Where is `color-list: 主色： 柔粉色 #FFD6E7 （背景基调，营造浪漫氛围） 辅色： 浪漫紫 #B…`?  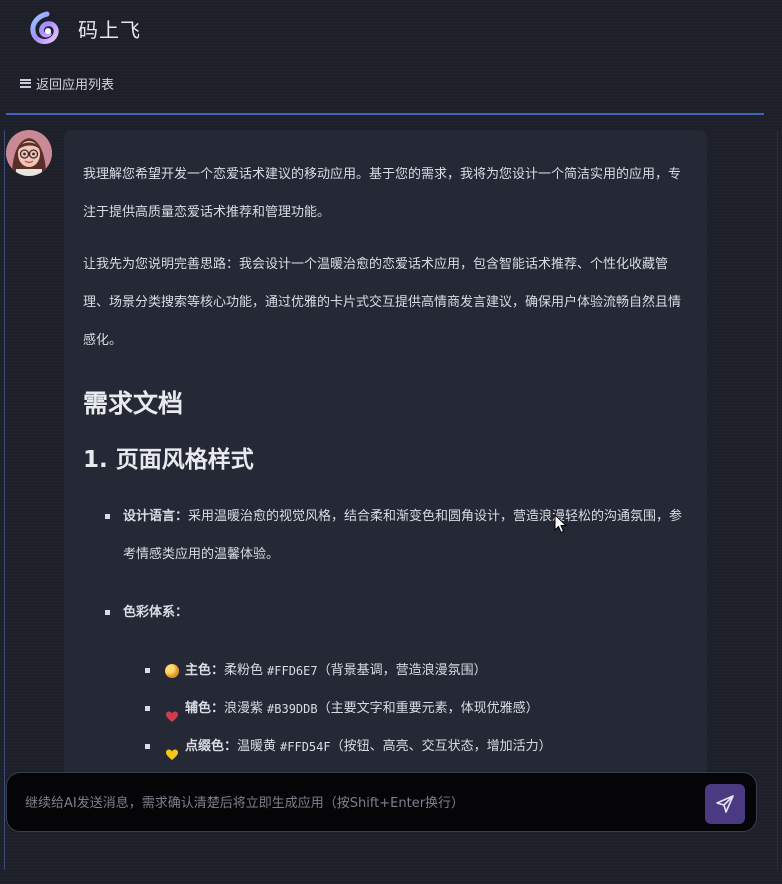
color-list: 主色： 柔粉色 #FFD6E7 （背景基调，营造浪漫氛围） 辅色： 浪漫紫 #B… is located at coordinates (405, 709).